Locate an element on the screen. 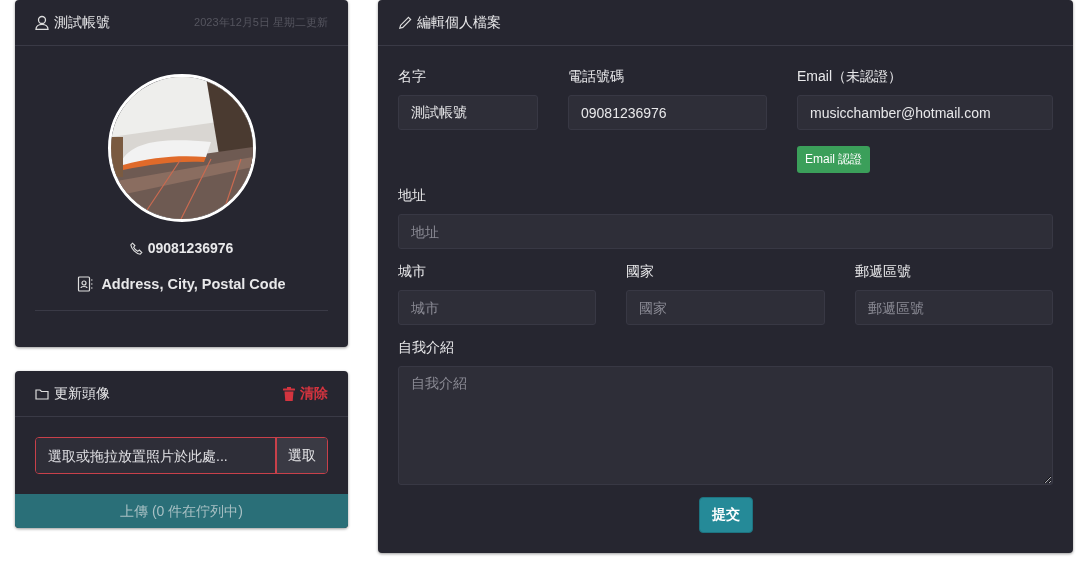 The width and height of the screenshot is (1088, 573). input-field: 測試帳號 is located at coordinates (468, 112).